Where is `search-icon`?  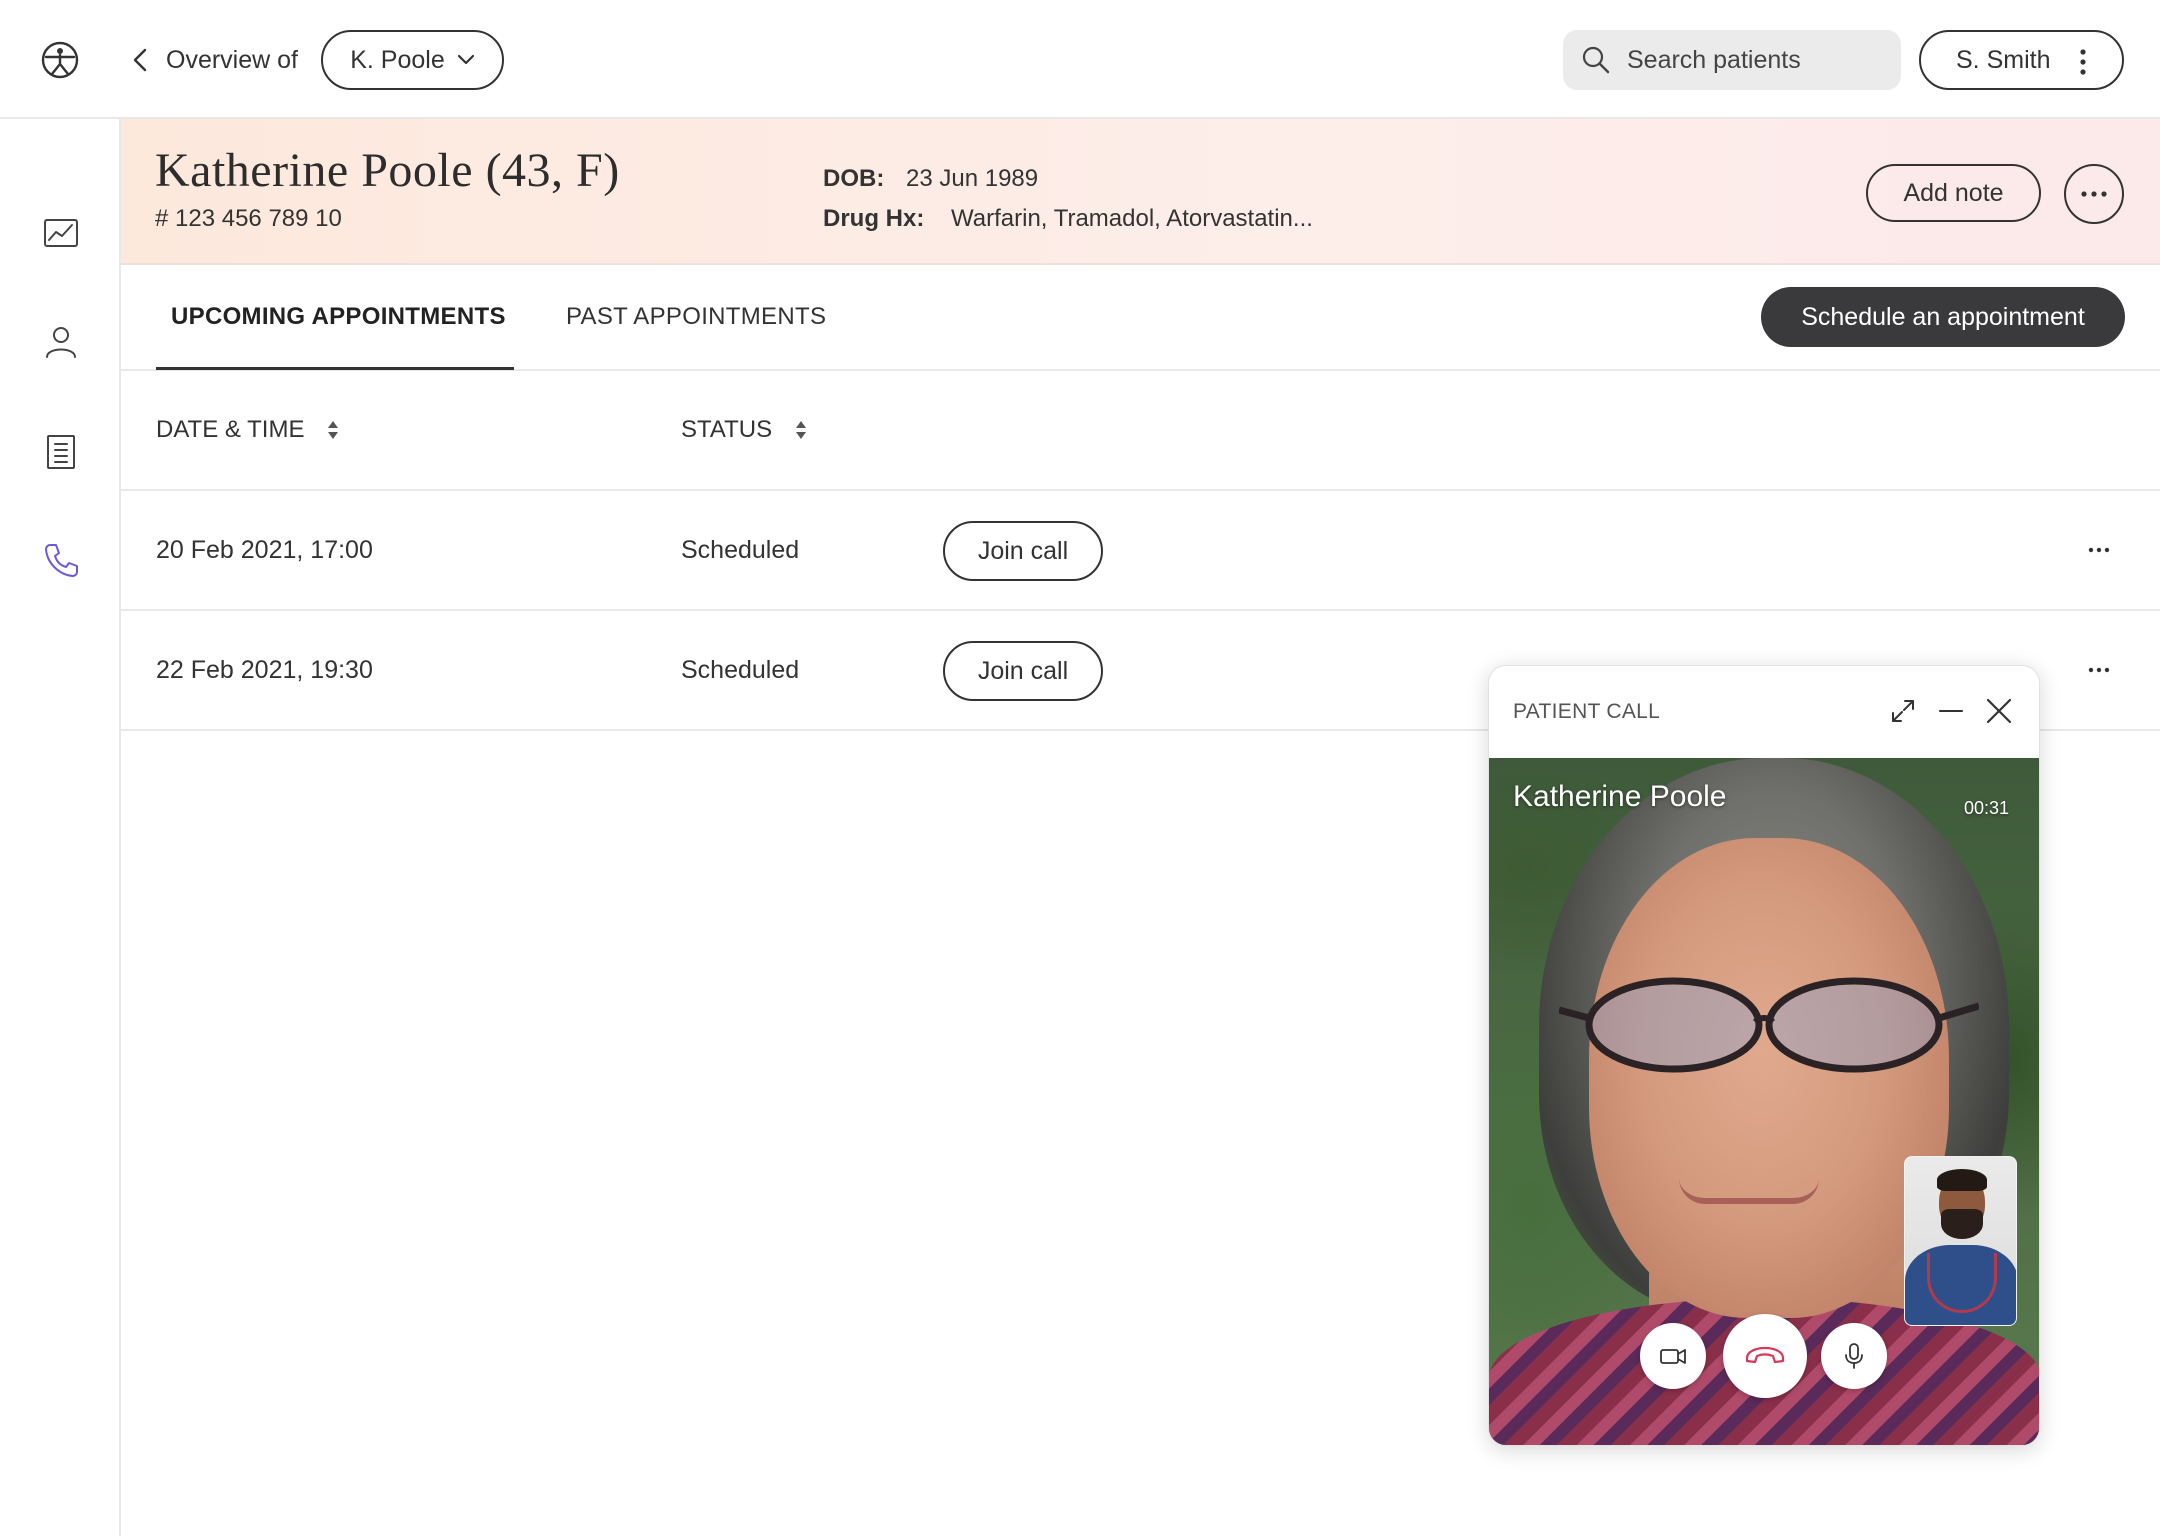 search-icon is located at coordinates (1596, 60).